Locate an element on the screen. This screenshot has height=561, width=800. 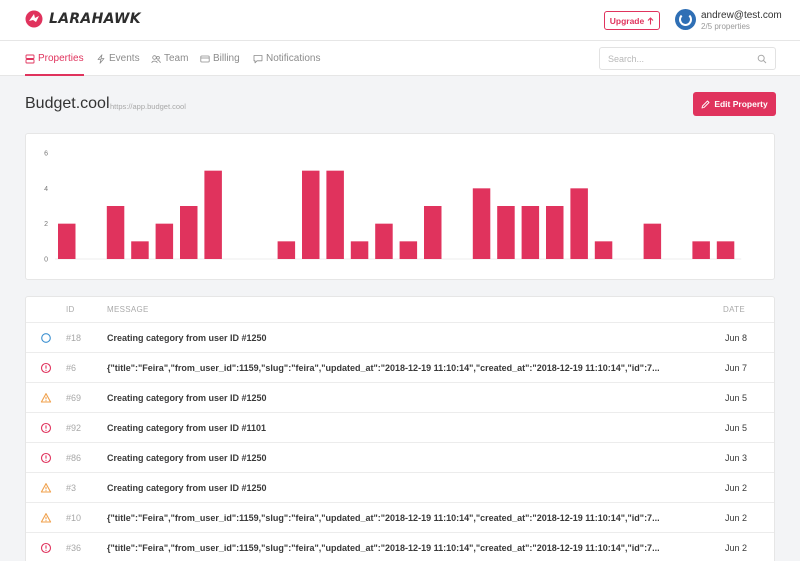
logo: LARAHAWK is located at coordinates (83, 19).